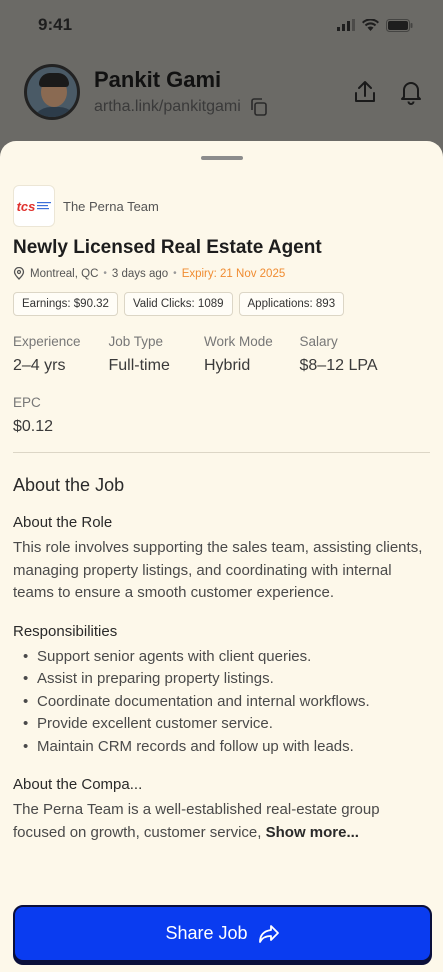 The image size is (443, 972). Describe the element at coordinates (69, 485) in the screenshot. I see `about-job-title: About the Job` at that location.